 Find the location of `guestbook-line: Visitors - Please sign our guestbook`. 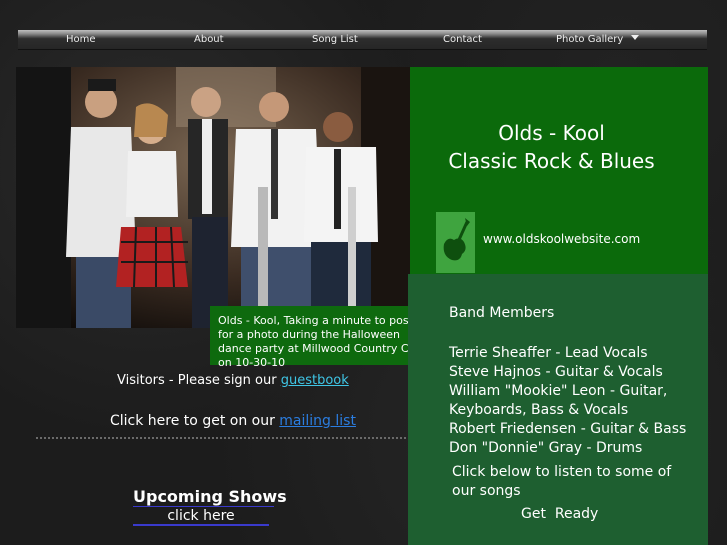

guestbook-line: Visitors - Please sign our guestbook is located at coordinates (233, 380).